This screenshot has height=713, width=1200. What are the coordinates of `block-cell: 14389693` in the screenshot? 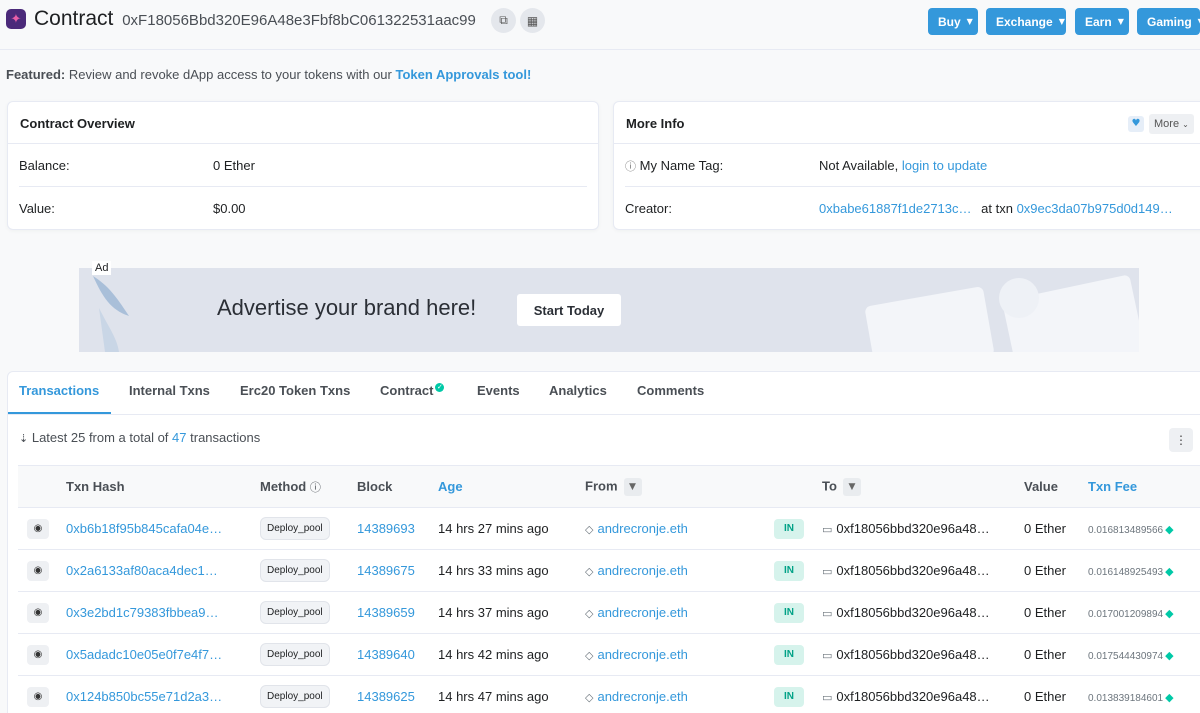 It's located at (397, 528).